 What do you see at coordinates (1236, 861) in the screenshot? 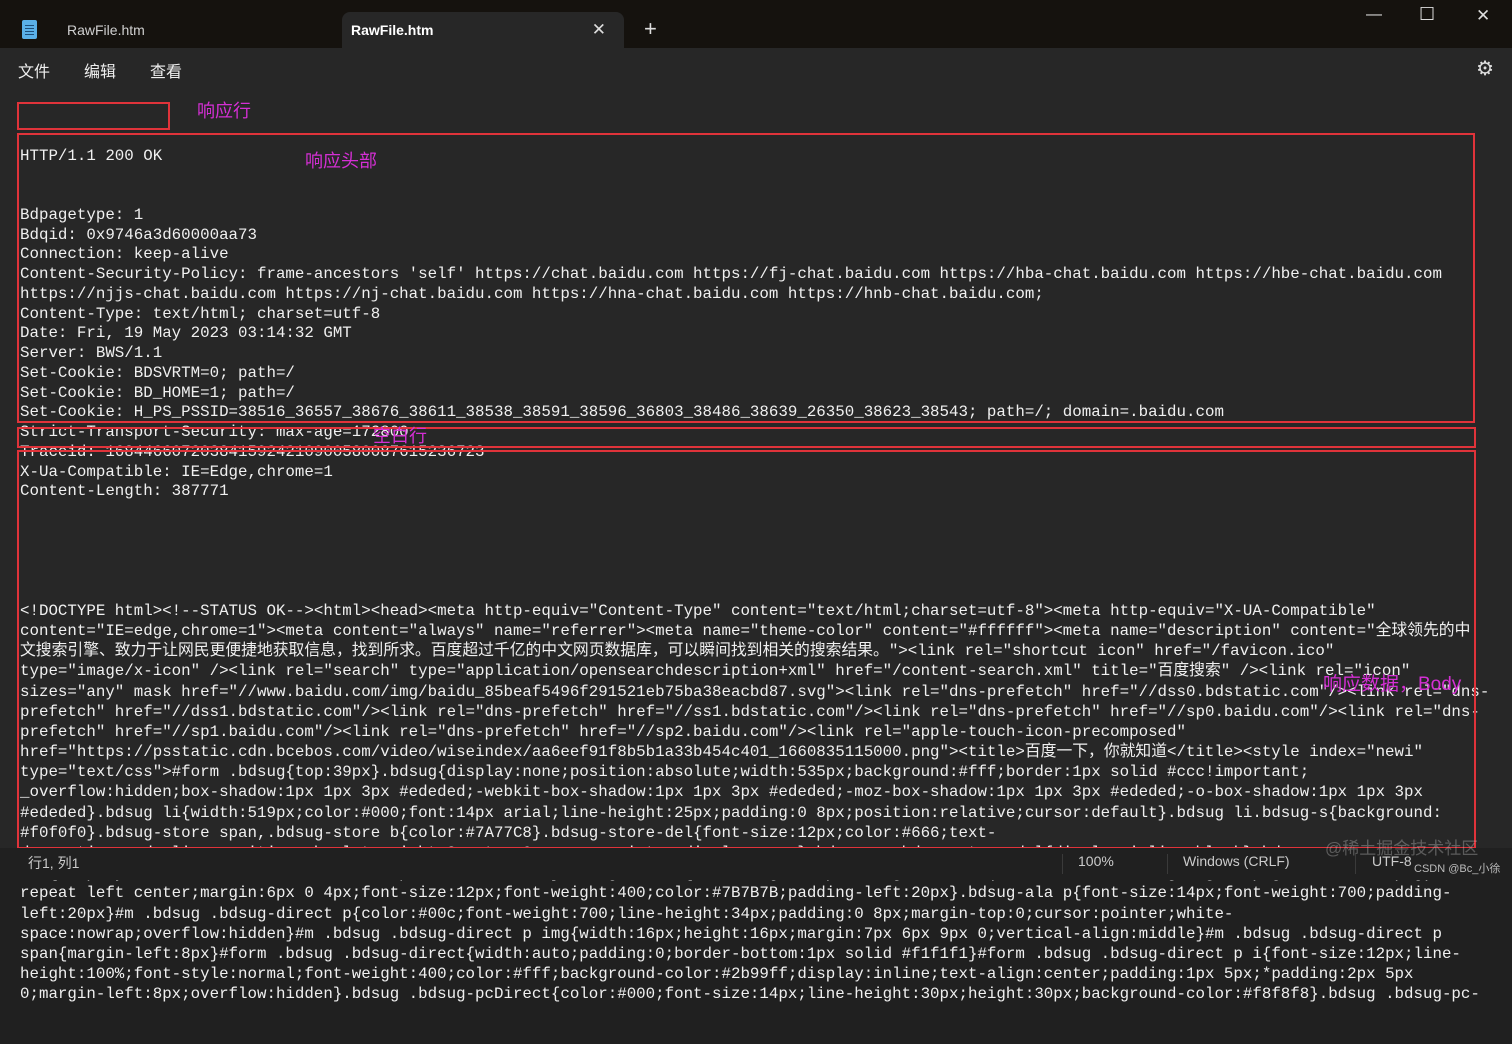
I see `line-ending: Windows (CRLF)` at bounding box center [1236, 861].